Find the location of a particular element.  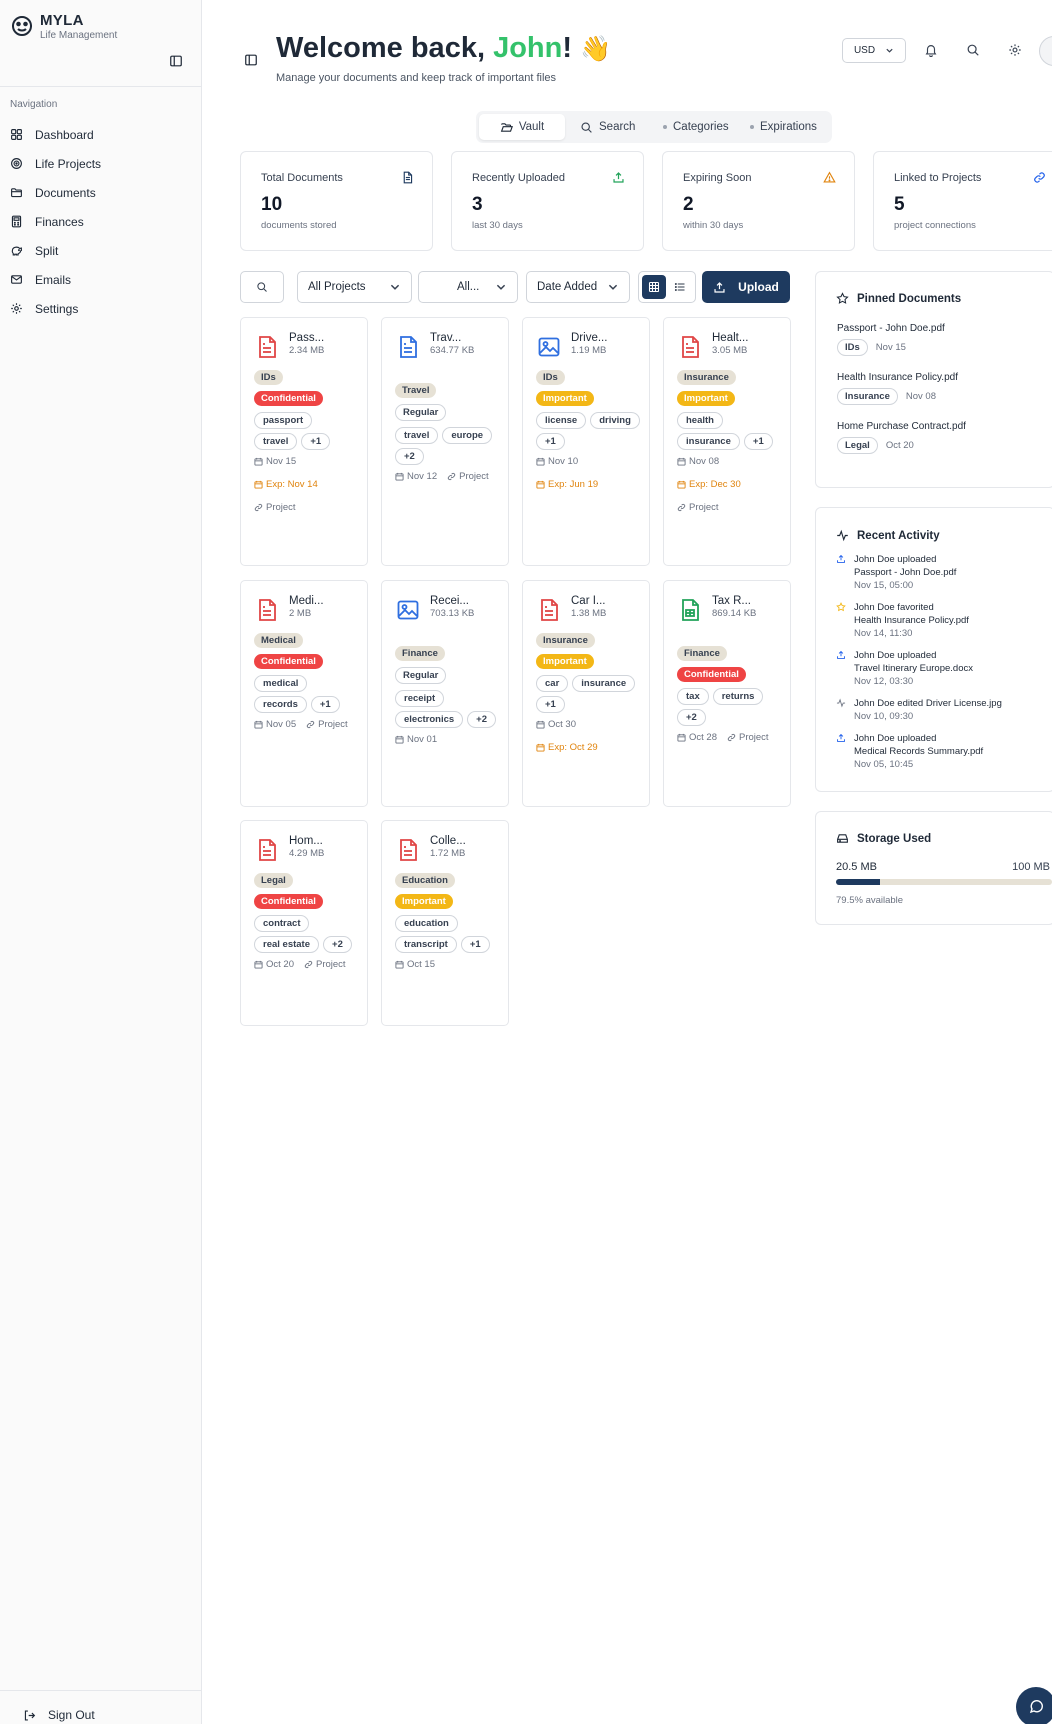

search-icon is located at coordinates (973, 50).